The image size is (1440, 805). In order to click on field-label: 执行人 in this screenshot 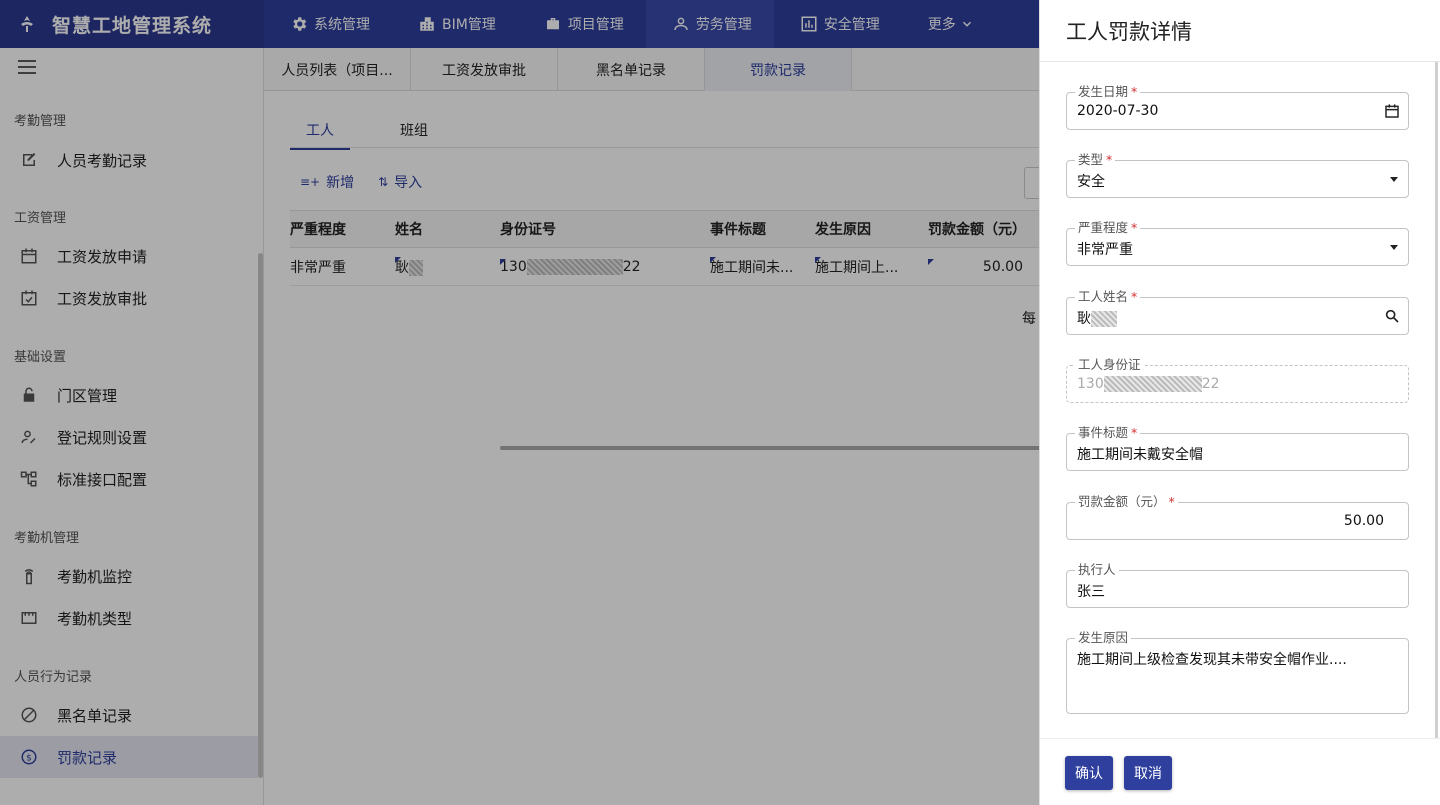, I will do `click(1097, 570)`.